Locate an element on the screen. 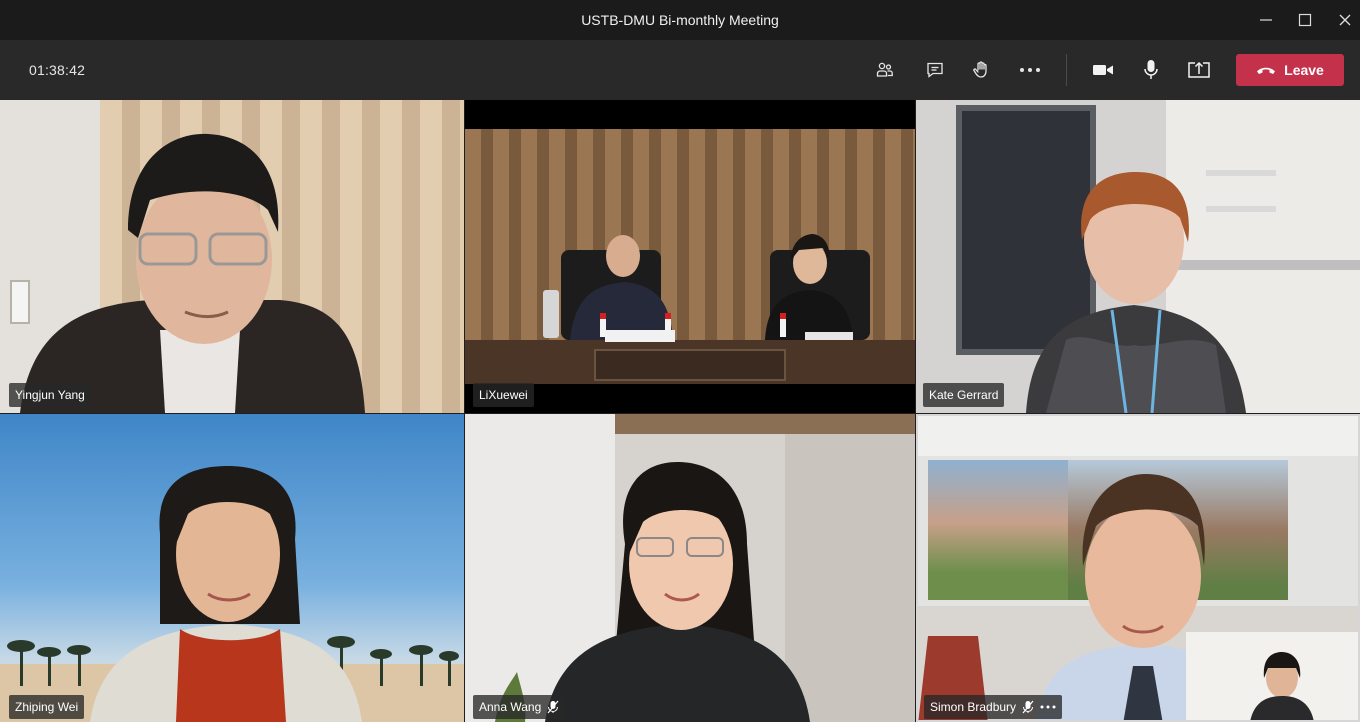 This screenshot has width=1360, height=722. close-icon is located at coordinates (1345, 20).